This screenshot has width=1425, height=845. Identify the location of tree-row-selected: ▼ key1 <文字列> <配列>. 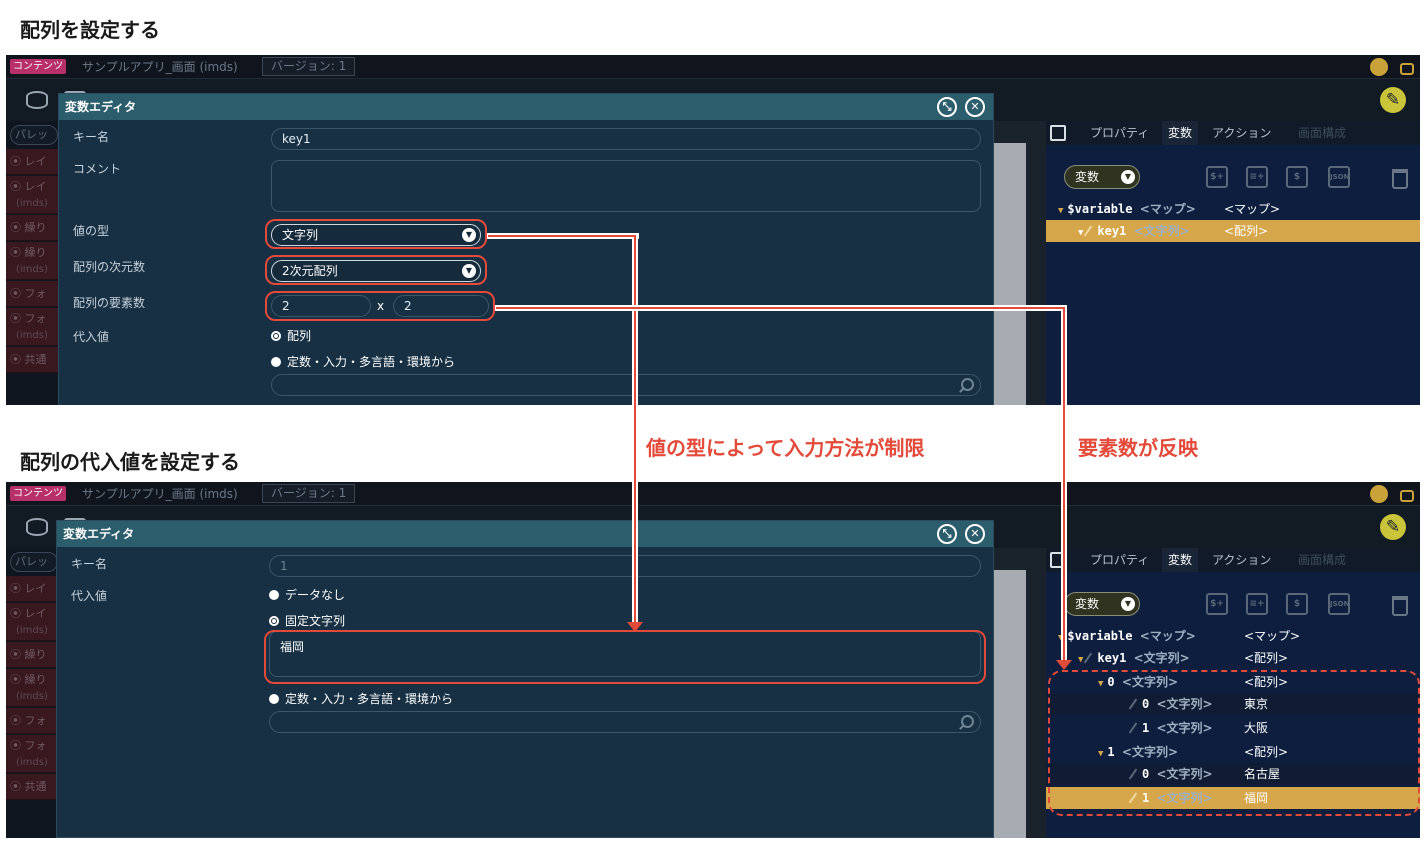
(1233, 231).